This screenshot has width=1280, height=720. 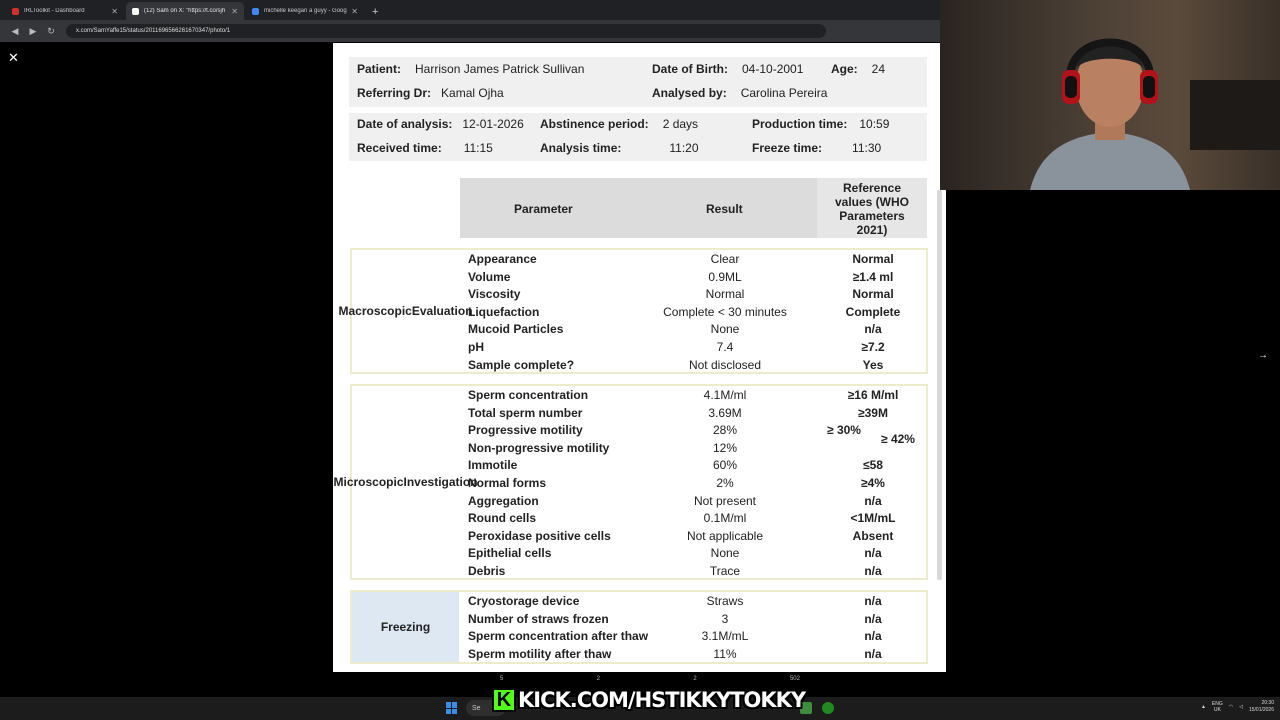 I want to click on clock: 20:30 15/01/2026, so click(x=1261, y=707).